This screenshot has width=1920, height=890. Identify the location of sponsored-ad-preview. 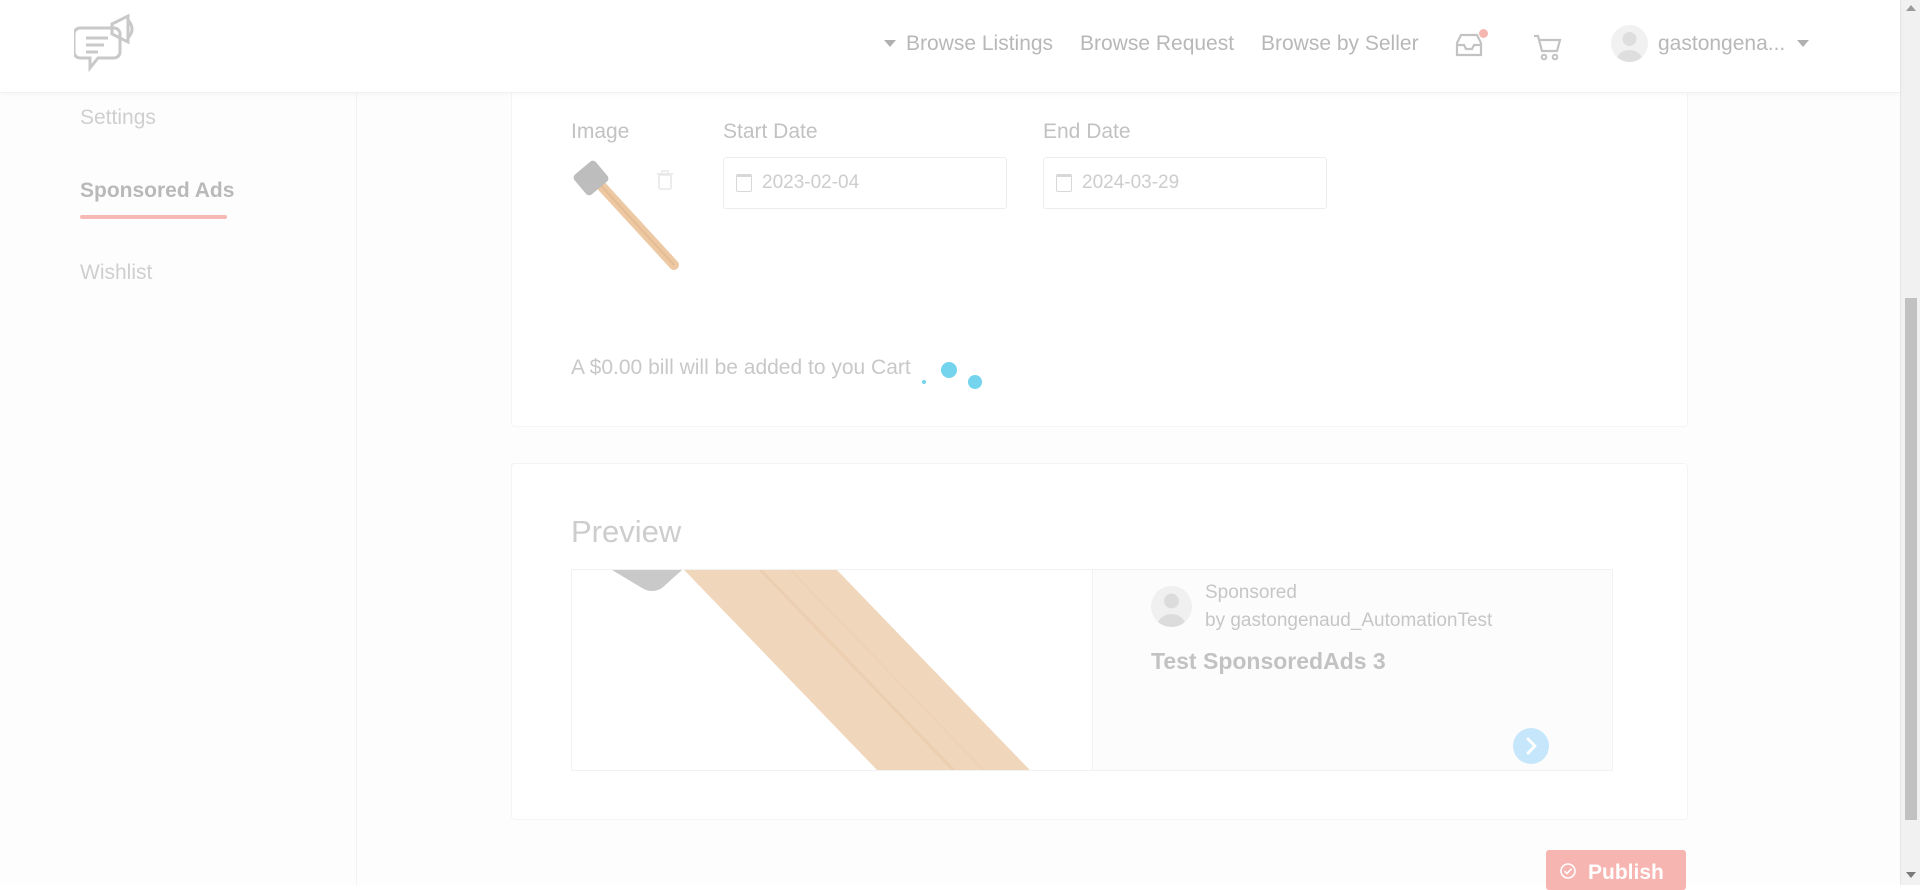
(1092, 670).